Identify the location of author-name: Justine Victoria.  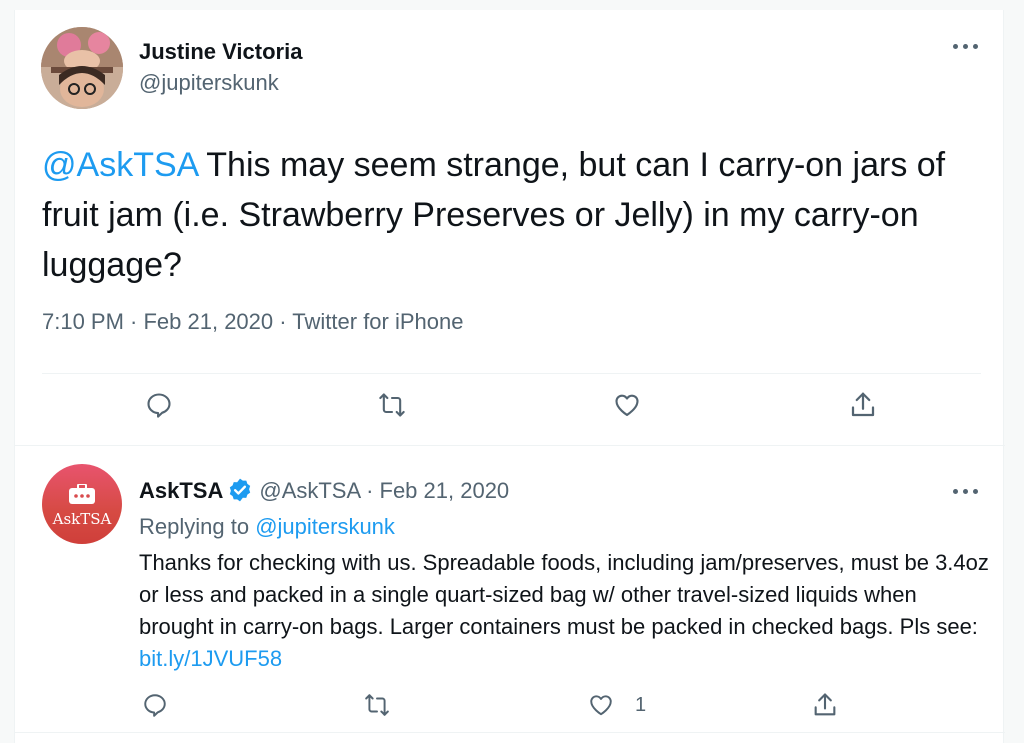
(220, 52).